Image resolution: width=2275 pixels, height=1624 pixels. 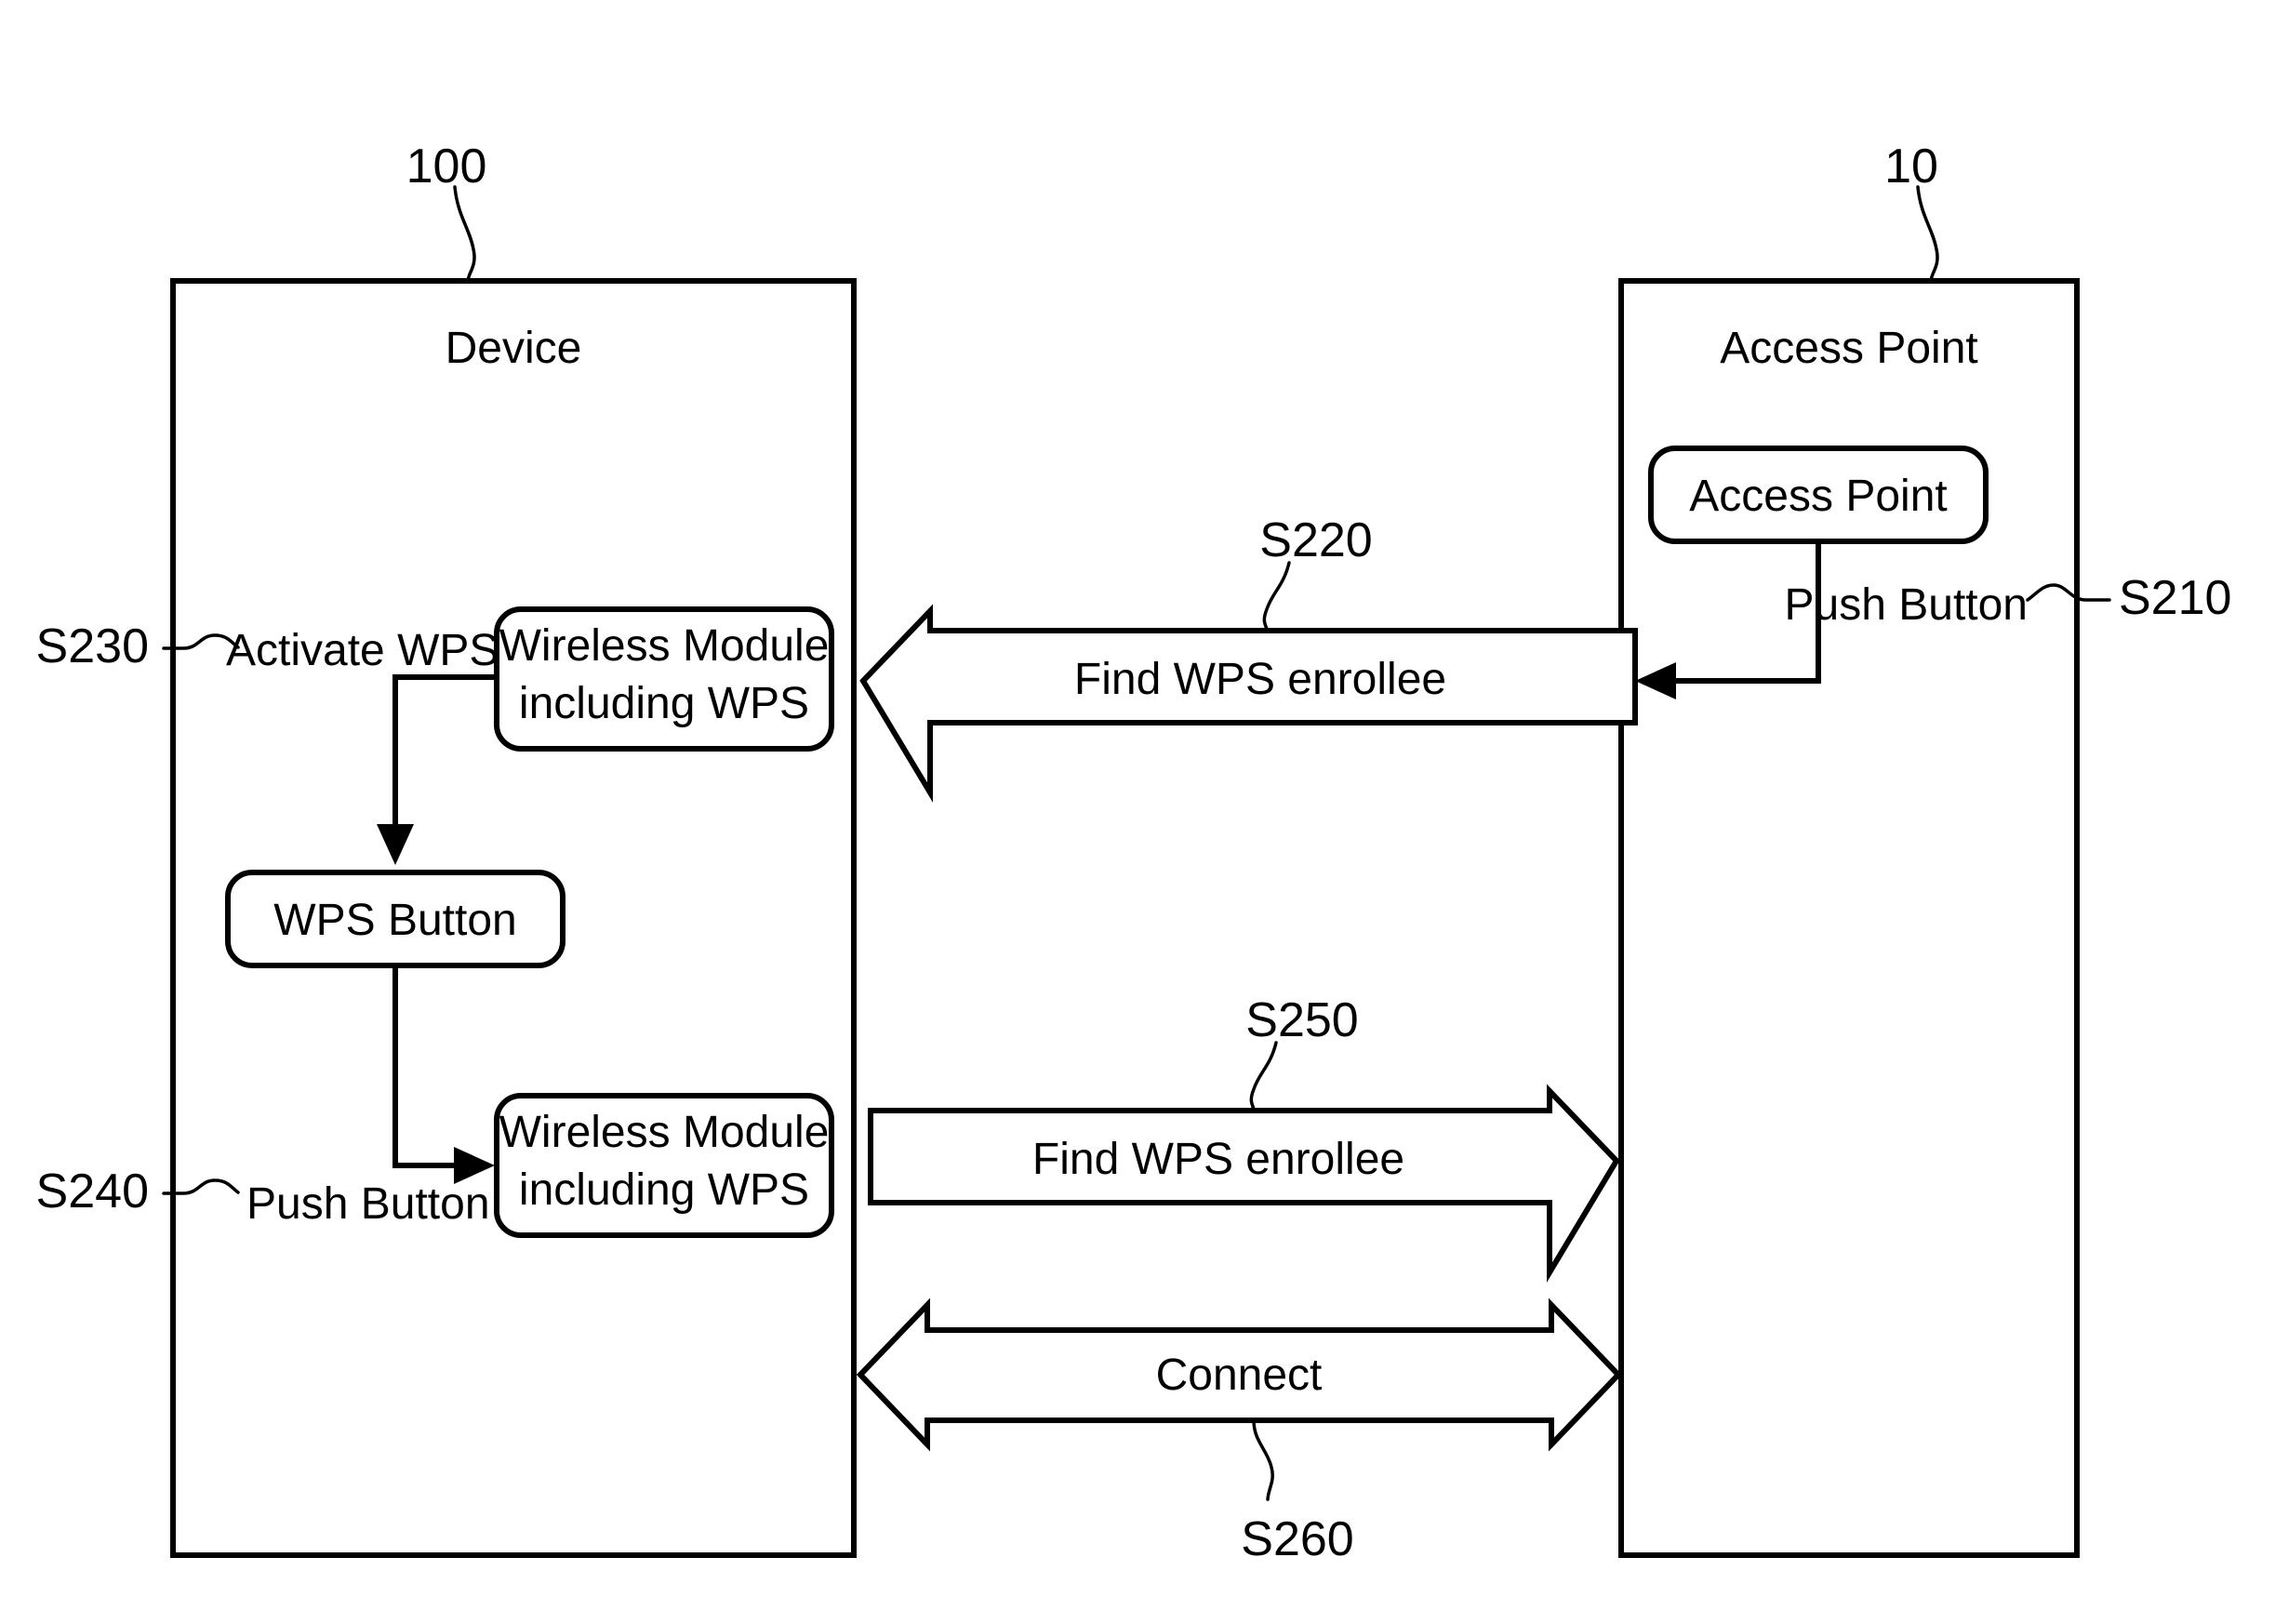 I want to click on access-point-node-label: Access Point, so click(x=1818, y=497).